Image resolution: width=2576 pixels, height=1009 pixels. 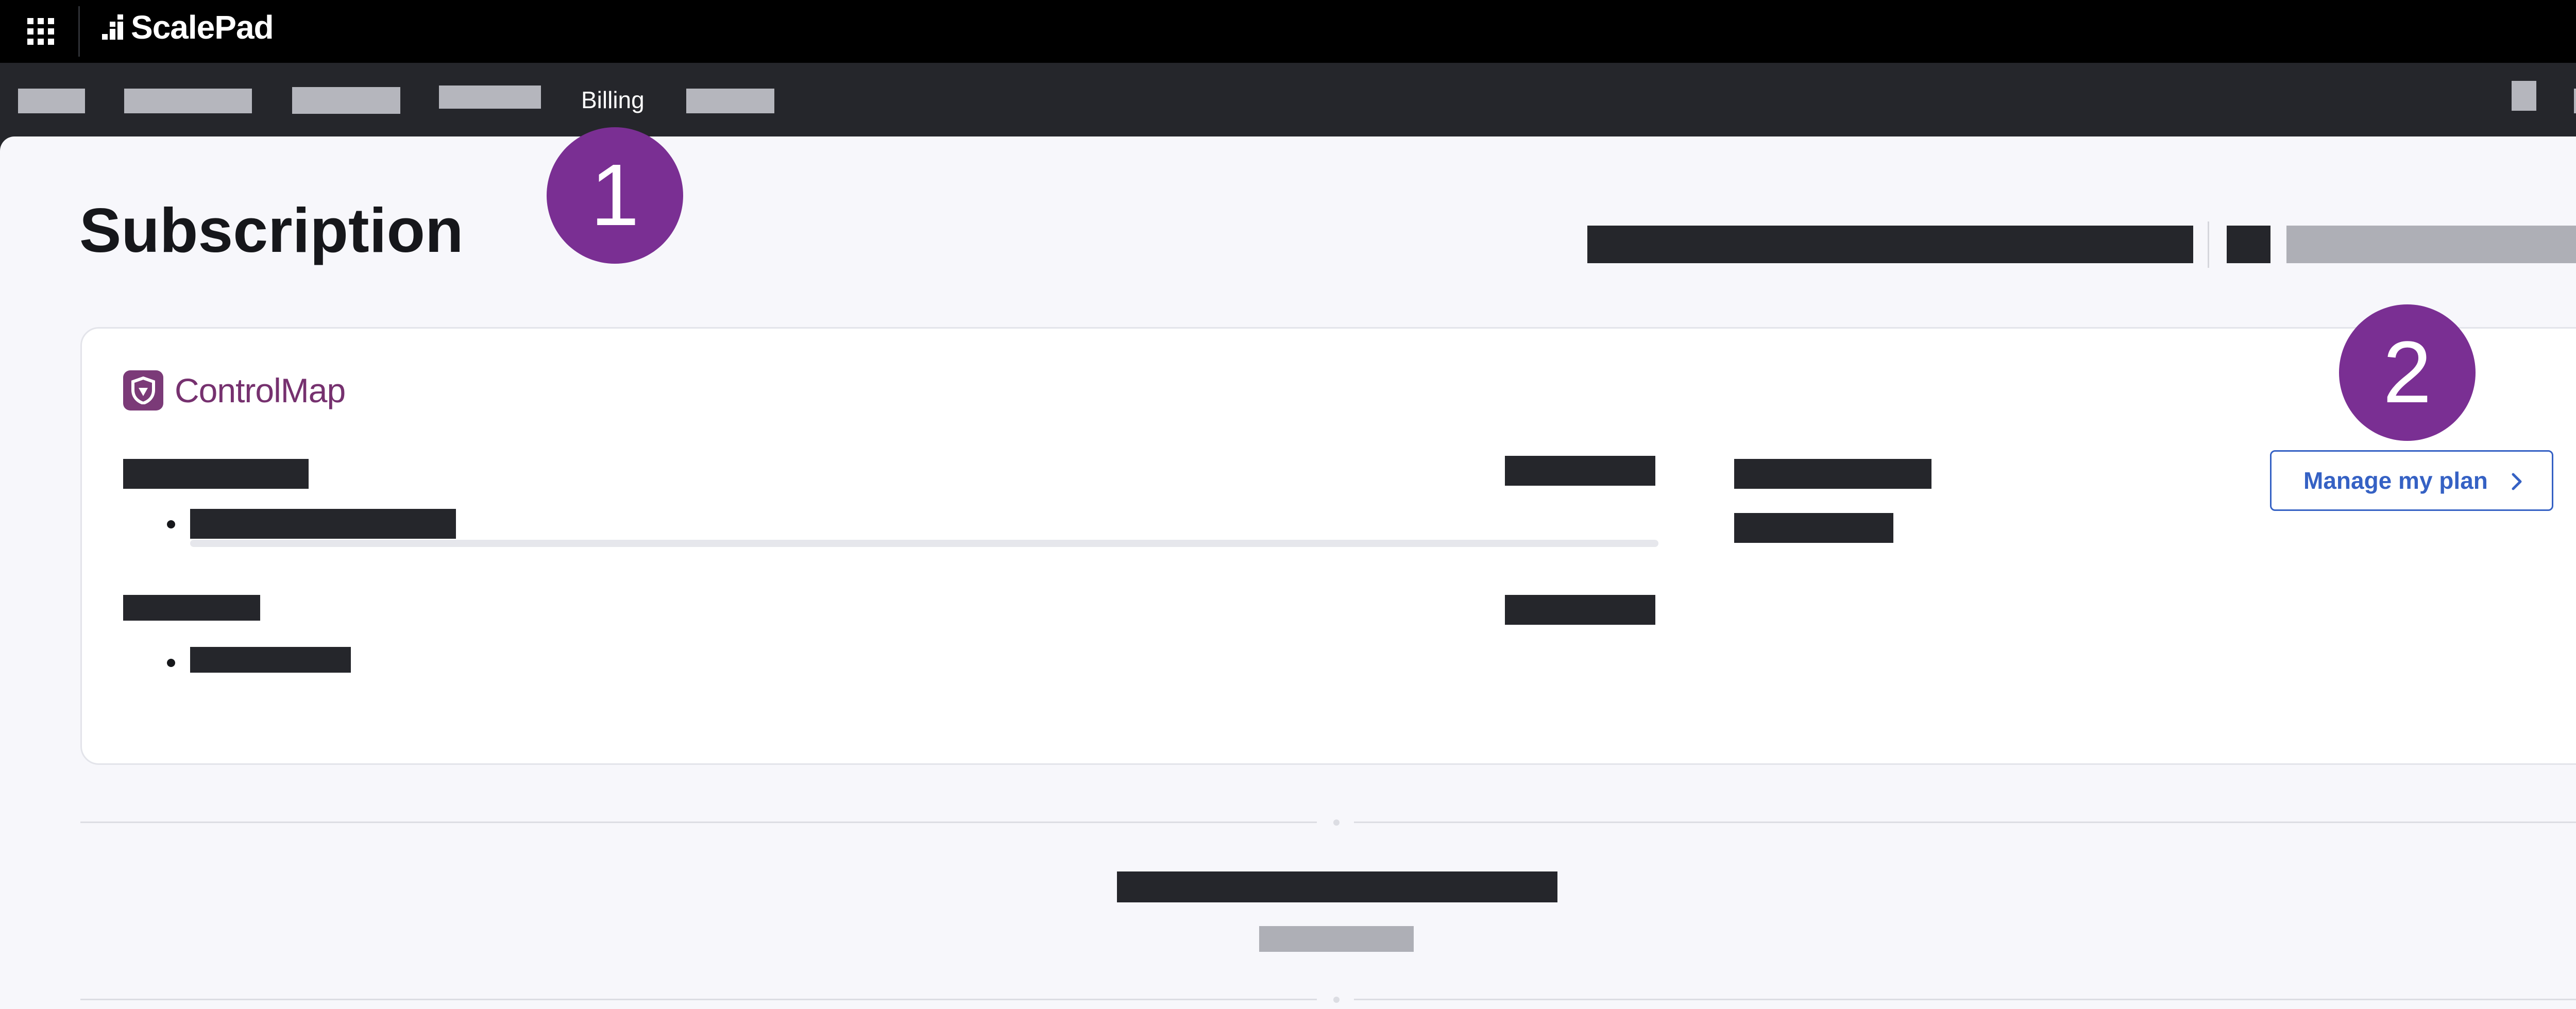 I want to click on apps-grid-icon, so click(x=40, y=31).